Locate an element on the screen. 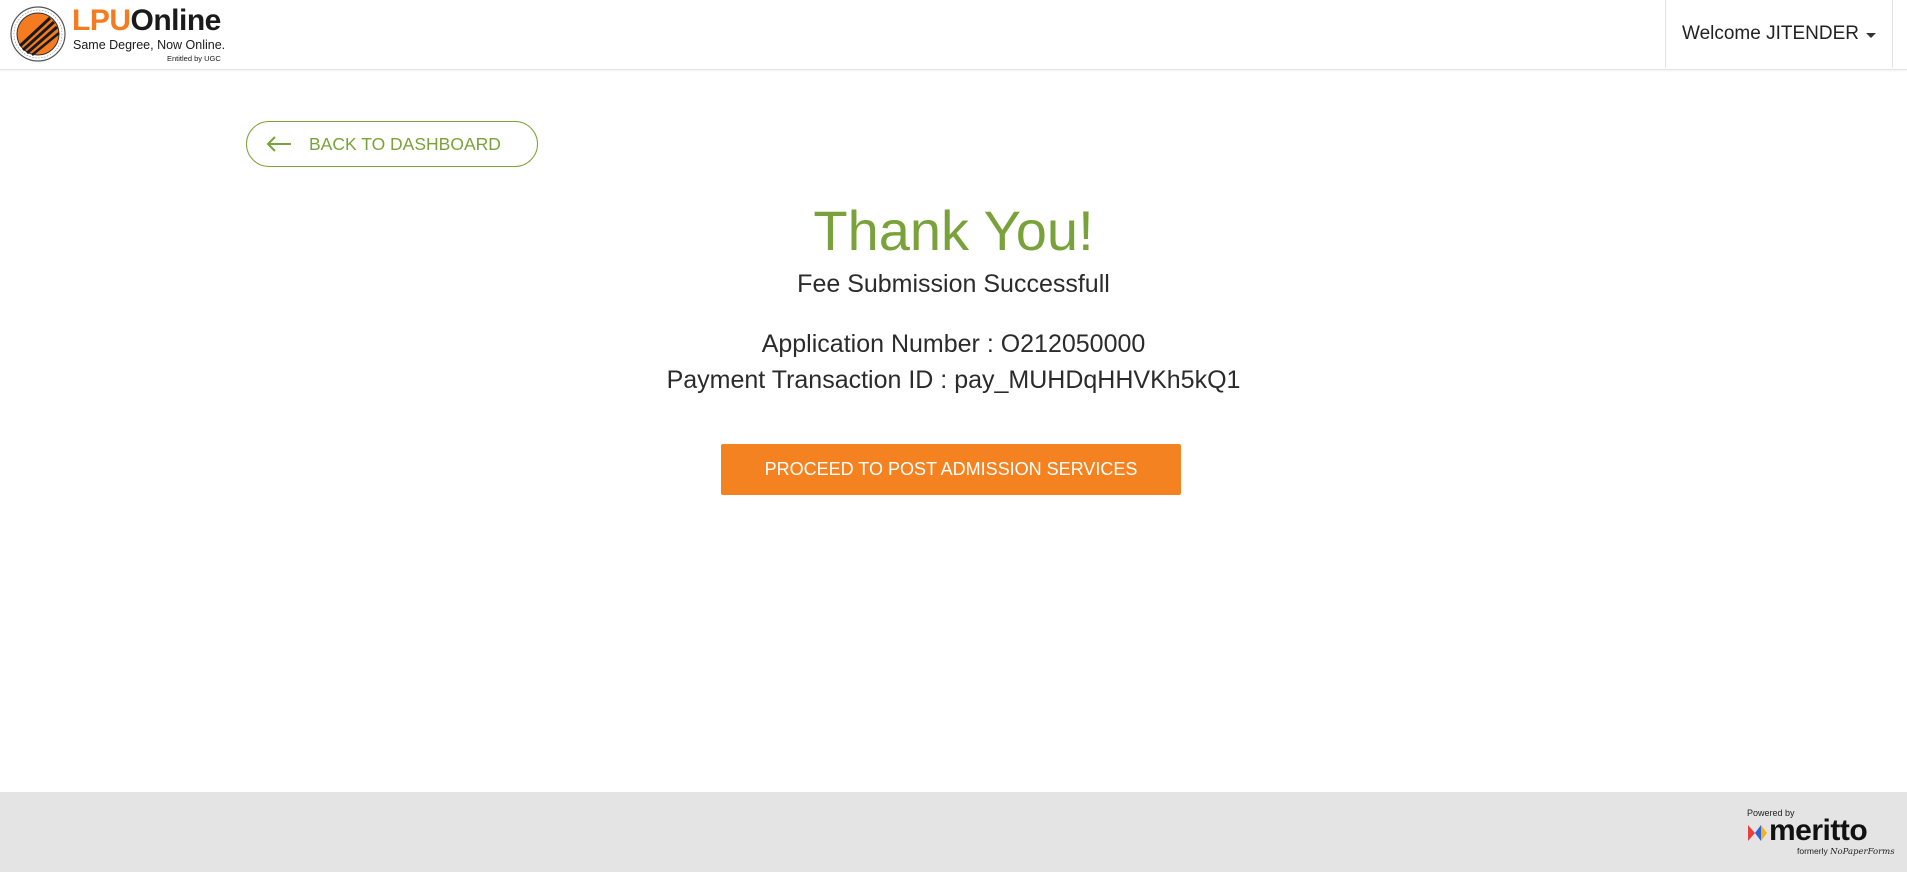  formerly-name: NoPaperForms is located at coordinates (1862, 852).